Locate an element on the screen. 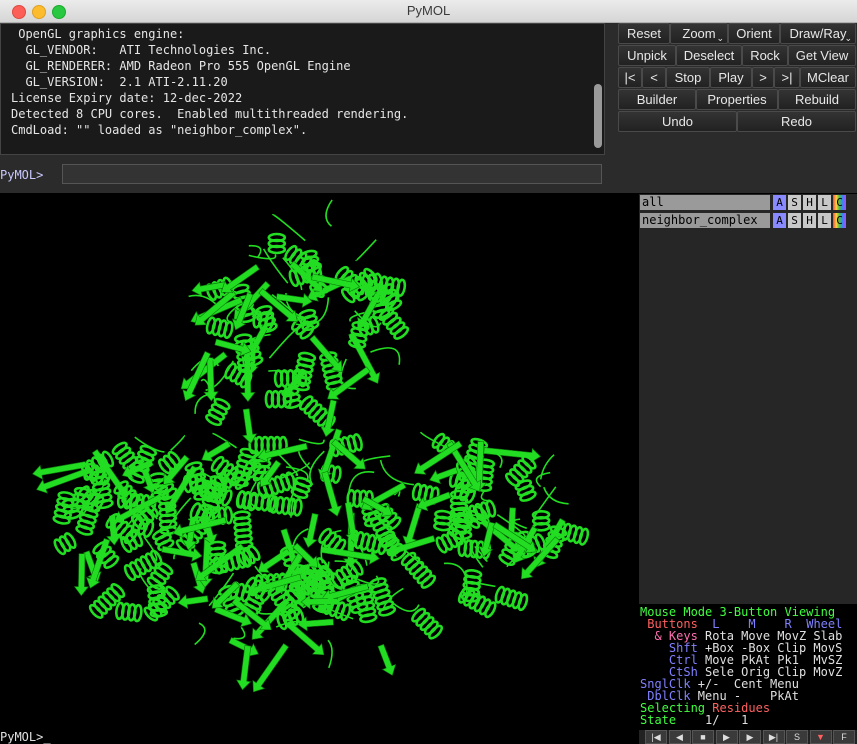 The height and width of the screenshot is (744, 857). orient-button: Orient is located at coordinates (754, 33).